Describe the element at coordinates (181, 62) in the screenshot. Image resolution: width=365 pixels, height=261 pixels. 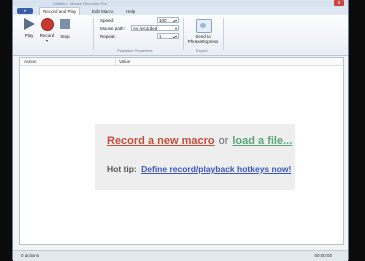
I see `list-header: Action Value` at that location.